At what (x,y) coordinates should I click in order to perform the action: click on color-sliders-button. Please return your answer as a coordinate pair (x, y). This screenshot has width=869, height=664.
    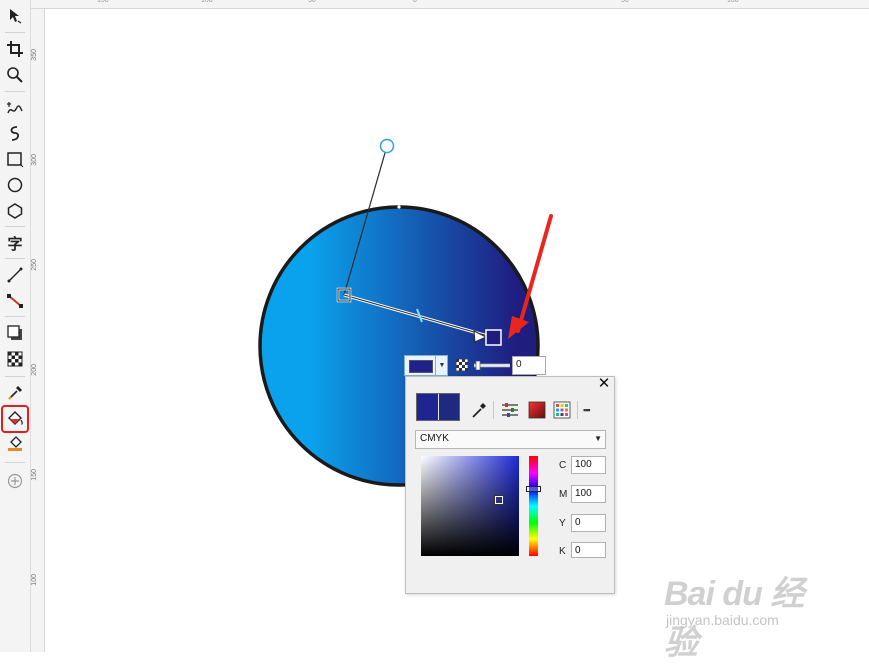
    Looking at the image, I should click on (510, 410).